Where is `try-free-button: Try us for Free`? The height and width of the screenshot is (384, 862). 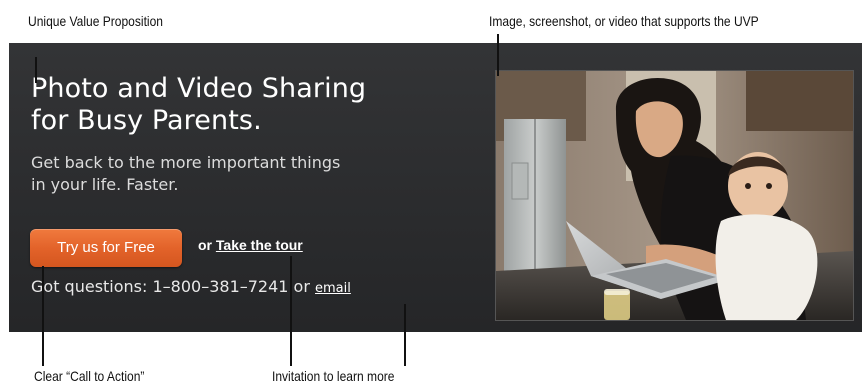
try-free-button: Try us for Free is located at coordinates (106, 248).